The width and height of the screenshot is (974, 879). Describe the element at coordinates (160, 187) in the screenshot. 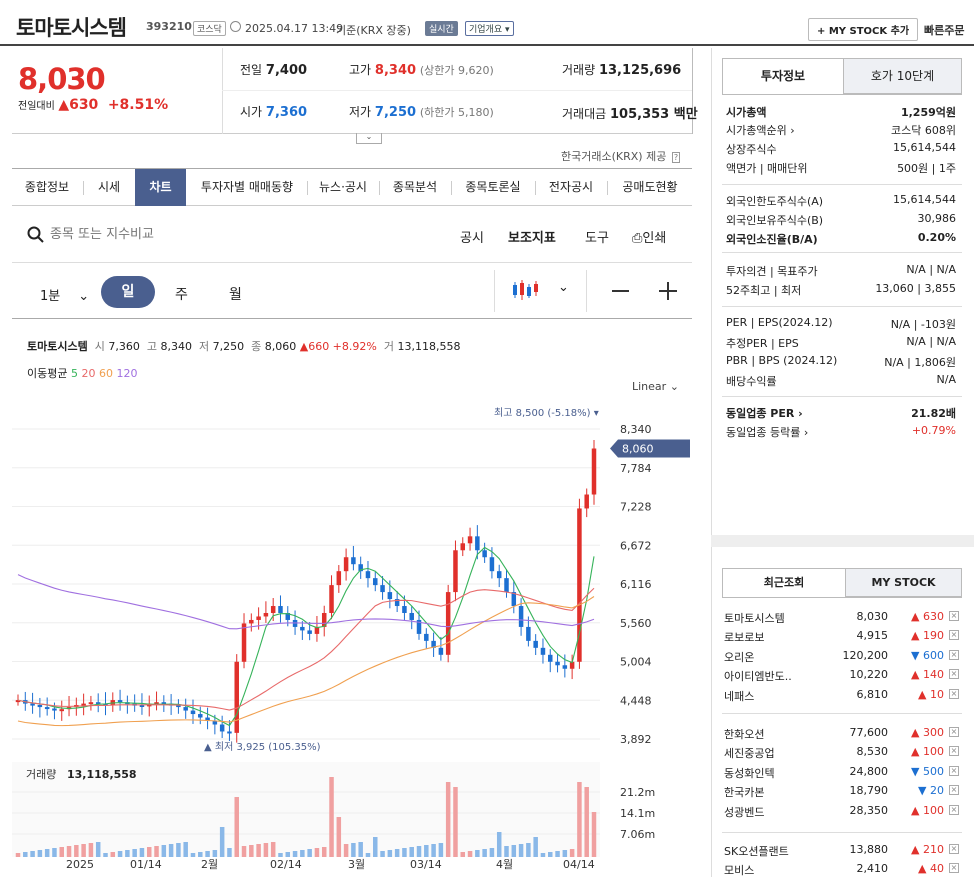

I see `tab-chart: 차트` at that location.